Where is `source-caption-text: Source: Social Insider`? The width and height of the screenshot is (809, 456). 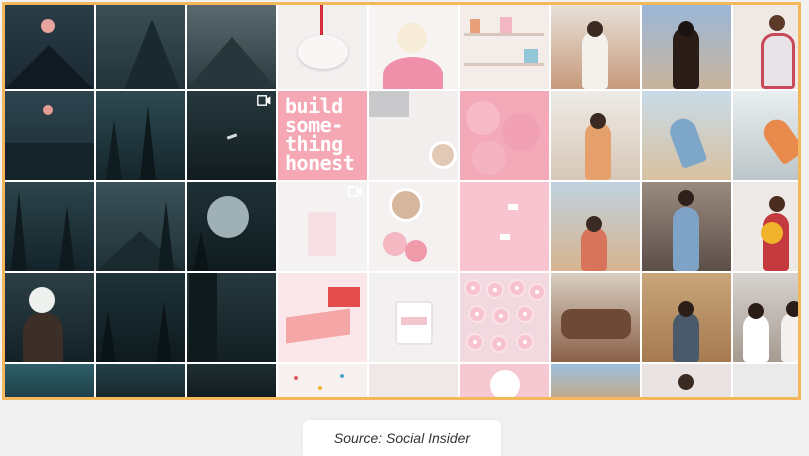
source-caption-text: Source: Social Insider is located at coordinates (402, 438).